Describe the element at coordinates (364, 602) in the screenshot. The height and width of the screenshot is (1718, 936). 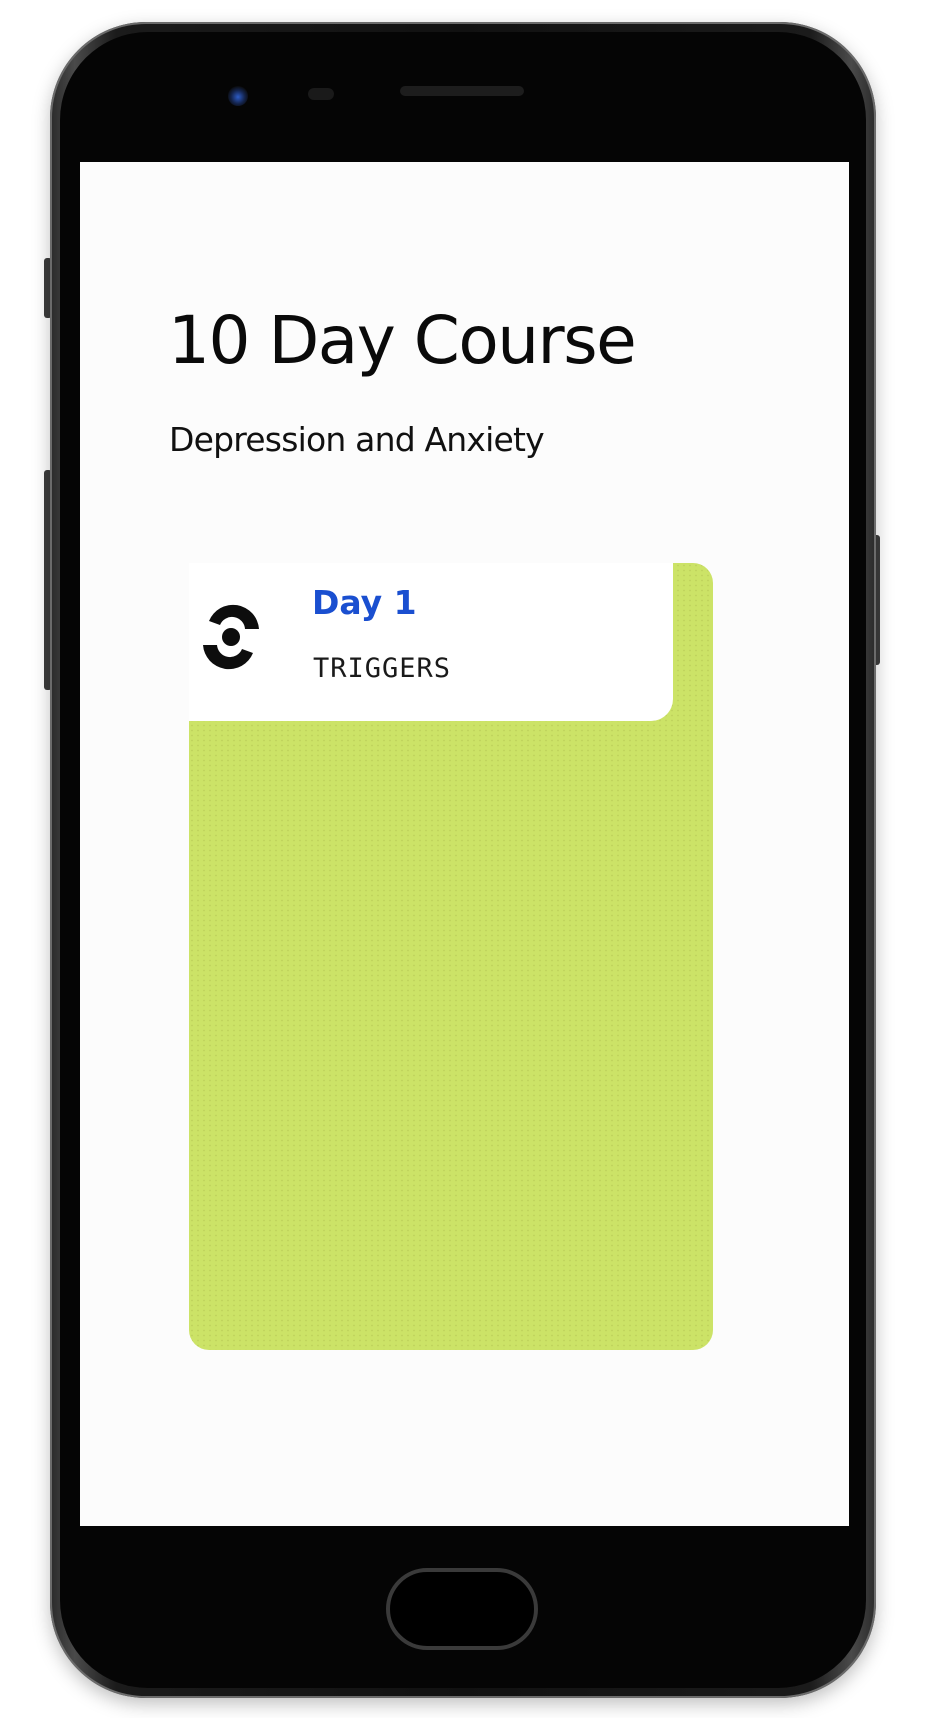
I see `lesson-day-label: Day 1` at that location.